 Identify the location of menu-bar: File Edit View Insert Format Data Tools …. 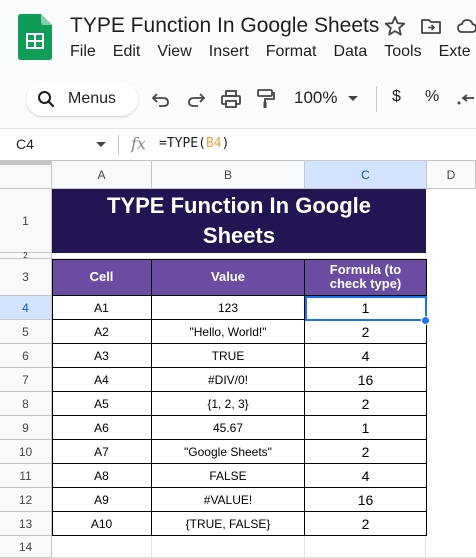
(273, 54).